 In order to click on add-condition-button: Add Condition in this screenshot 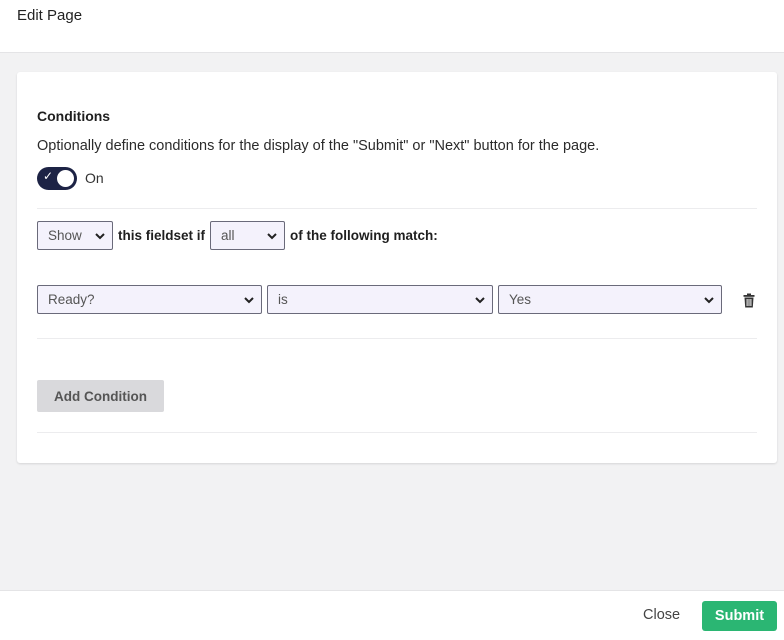, I will do `click(100, 396)`.